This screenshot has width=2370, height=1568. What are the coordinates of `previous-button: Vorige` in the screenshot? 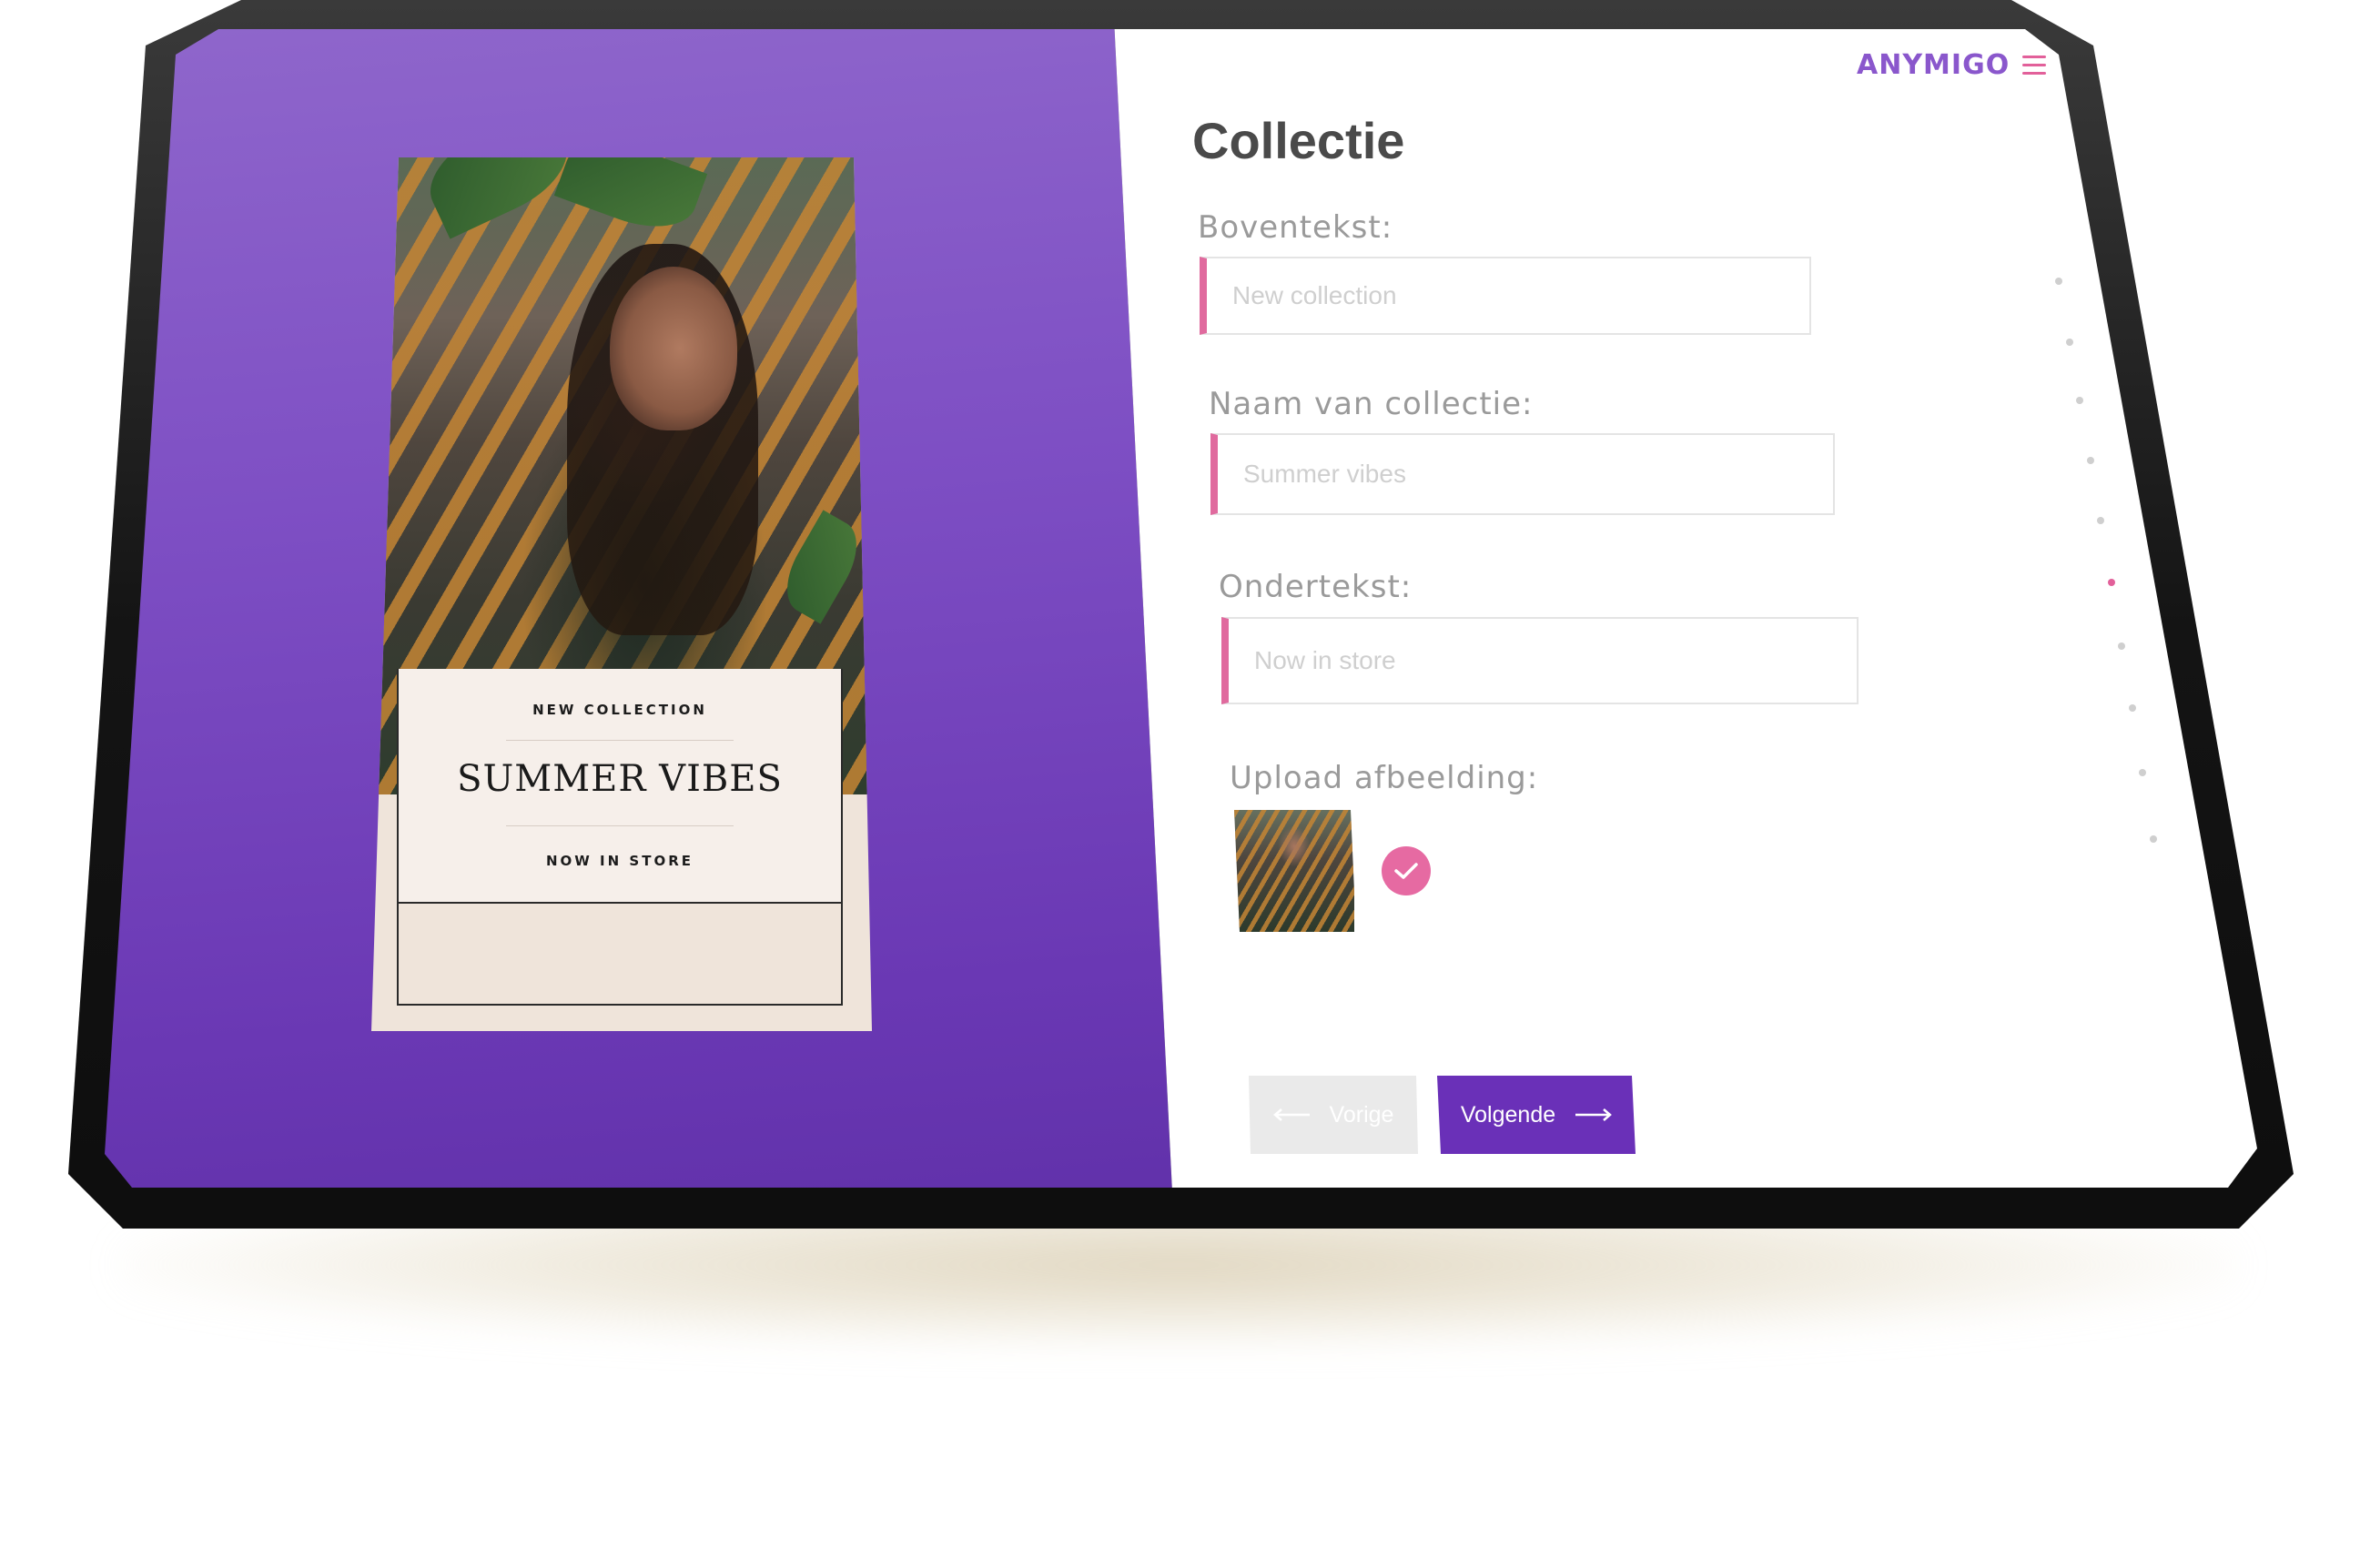 It's located at (1333, 1115).